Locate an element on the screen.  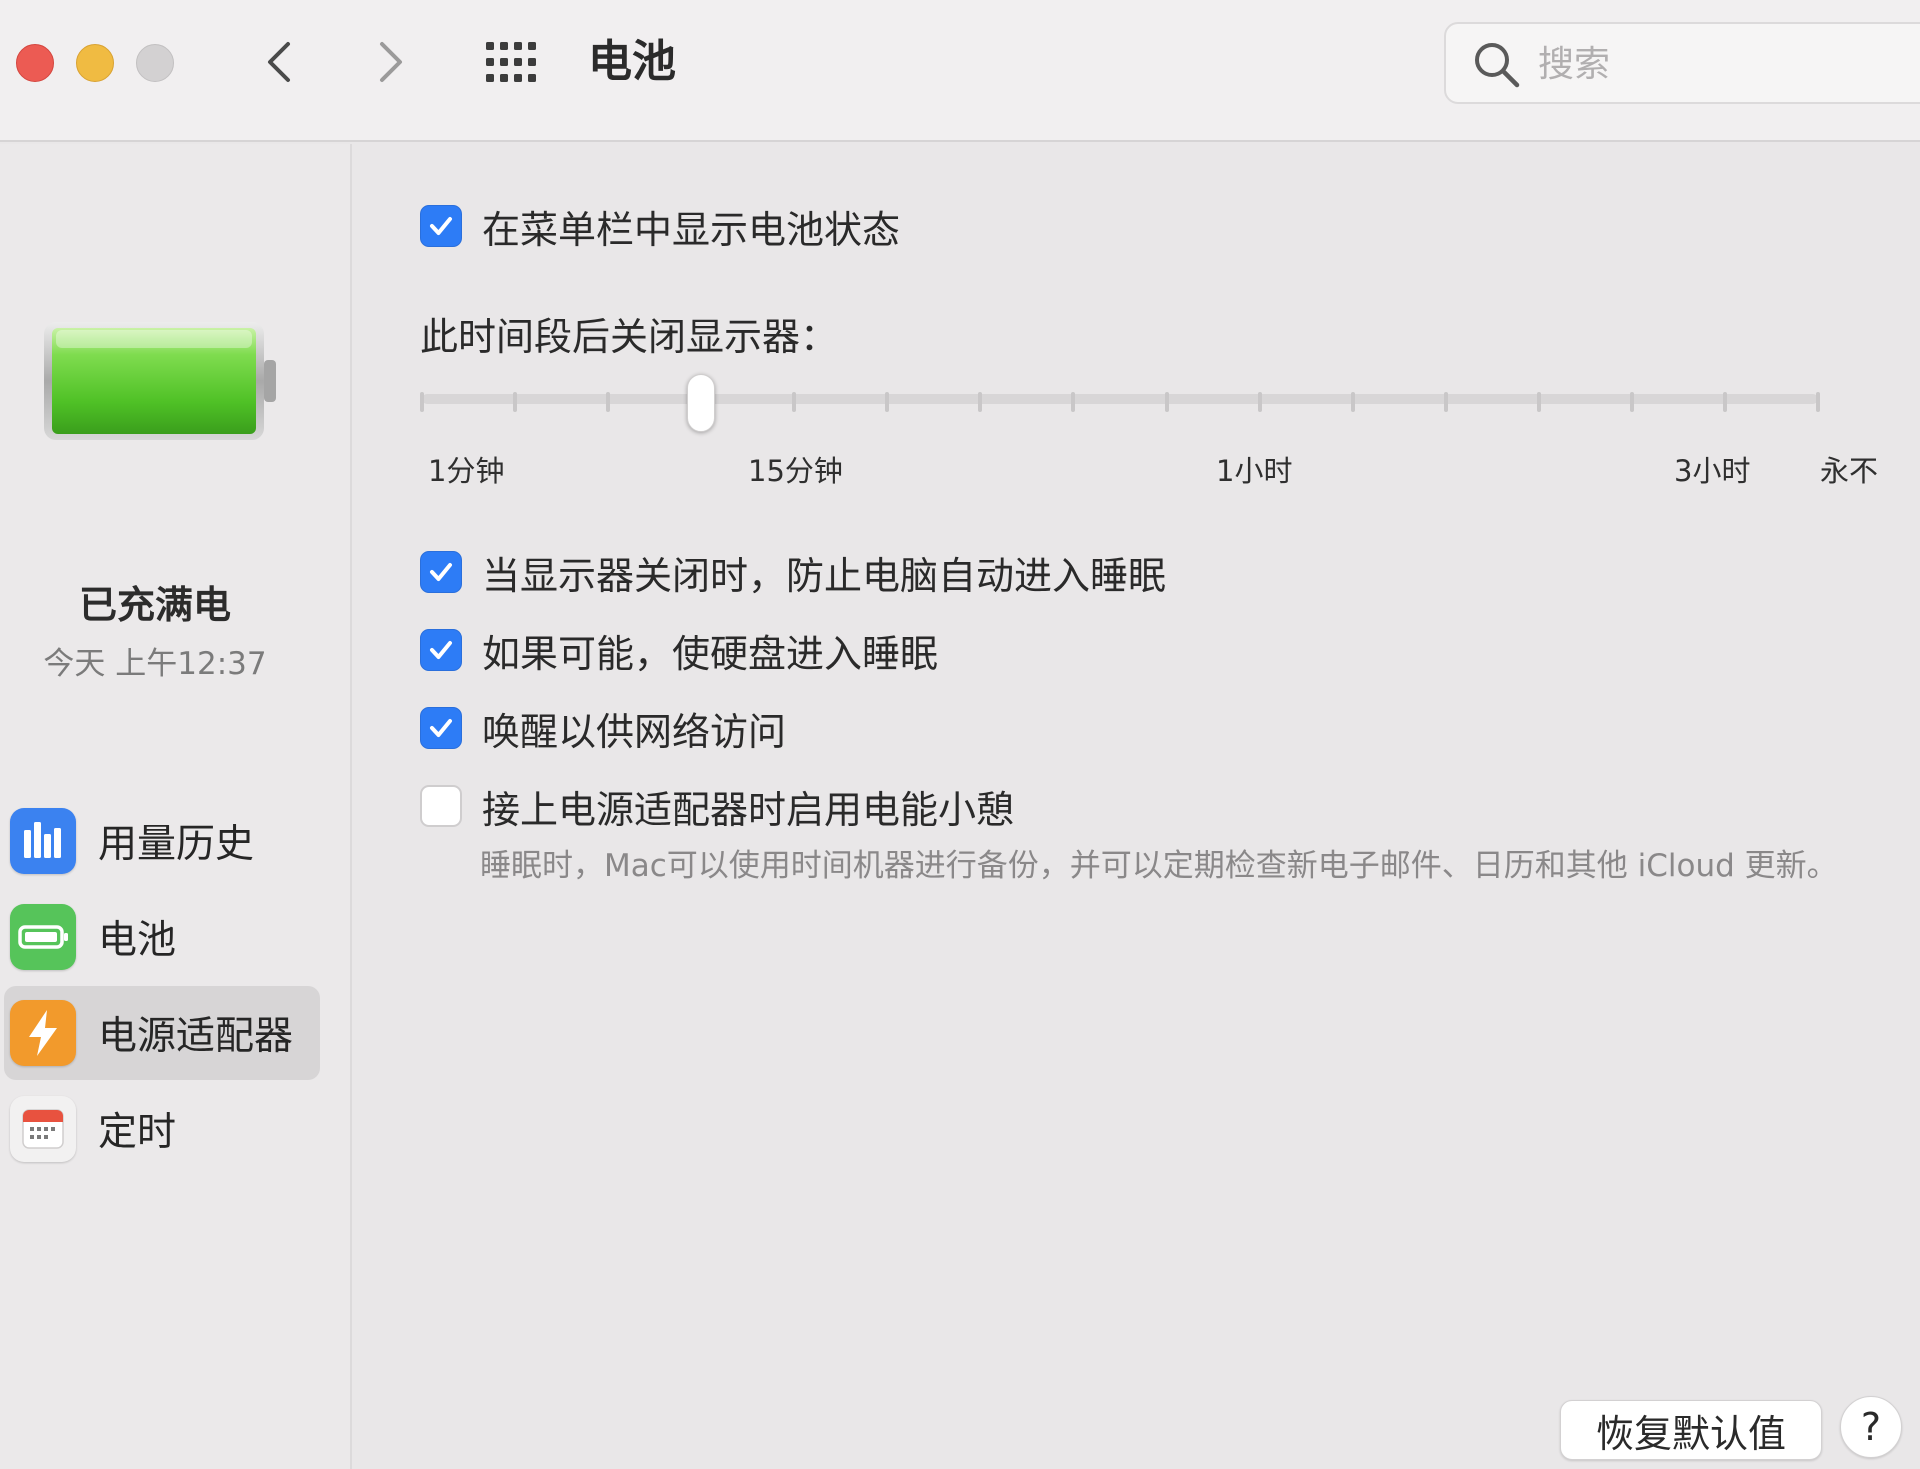
search-input is located at coordinates (1718, 64).